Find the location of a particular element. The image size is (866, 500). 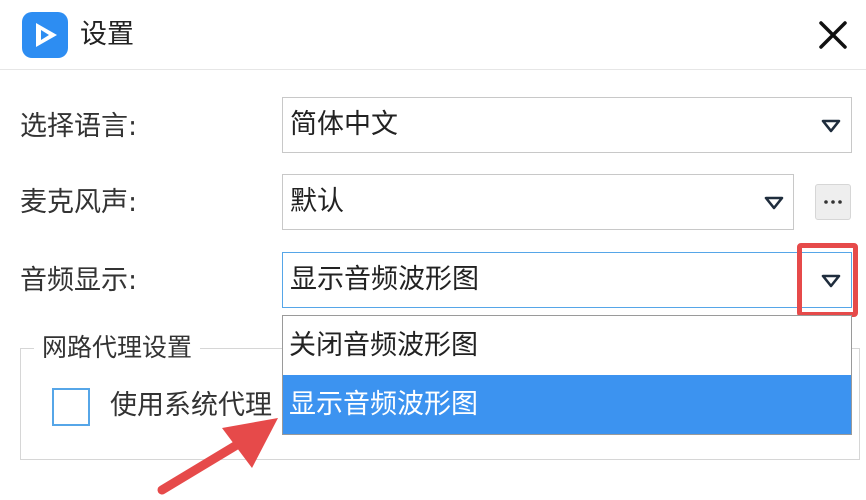

dropdown-option-off: 关闭音频波形图 is located at coordinates (567, 345).